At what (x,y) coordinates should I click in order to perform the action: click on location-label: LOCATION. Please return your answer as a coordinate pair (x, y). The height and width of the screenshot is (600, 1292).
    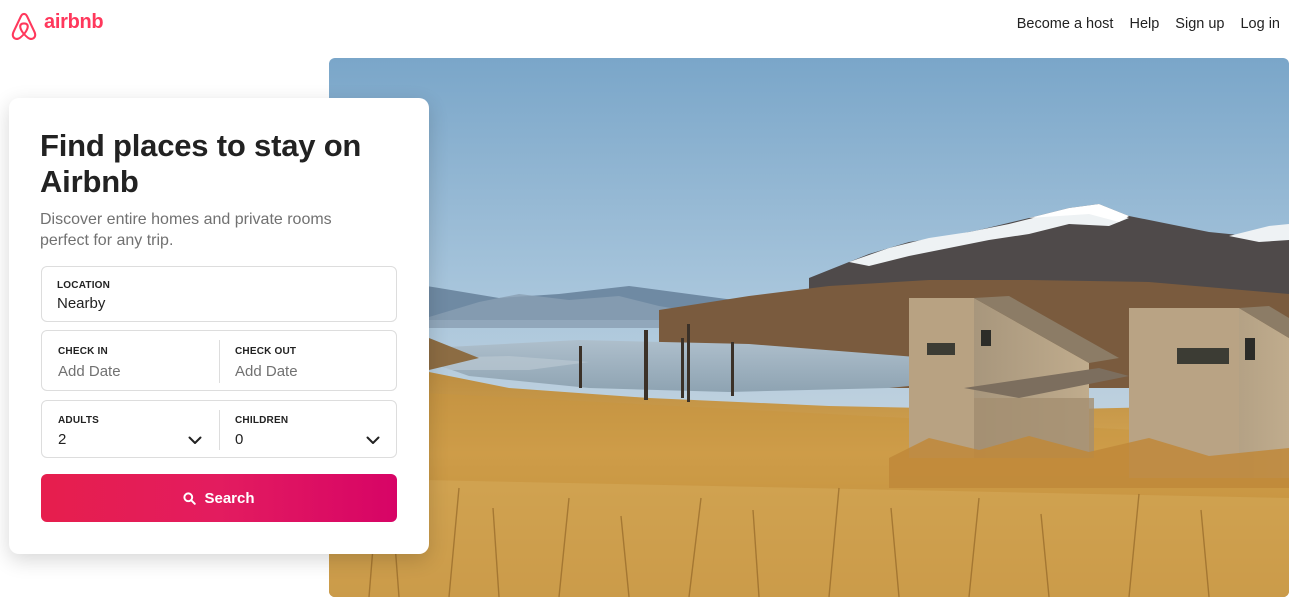
    Looking at the image, I should click on (84, 285).